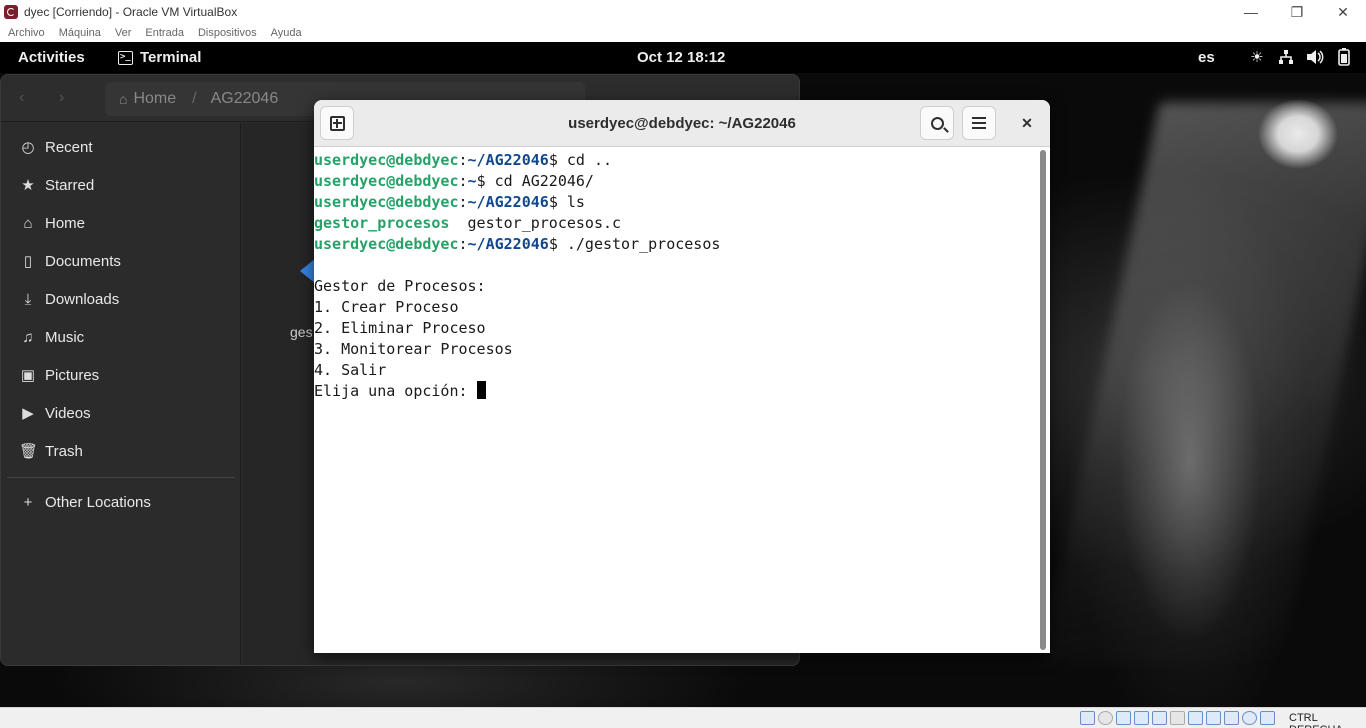 This screenshot has height=728, width=1366. I want to click on terminal-headerbar: userdyec@debdyec: ~/AG22046 ✕, so click(682, 123).